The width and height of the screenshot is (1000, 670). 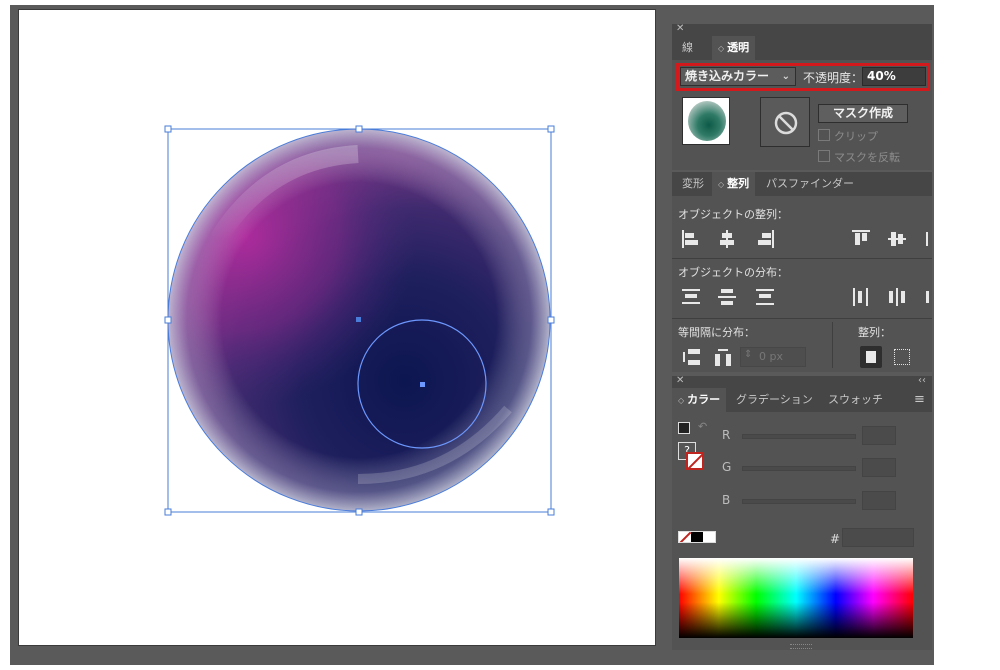 What do you see at coordinates (861, 297) in the screenshot?
I see `distribute-left-icon` at bounding box center [861, 297].